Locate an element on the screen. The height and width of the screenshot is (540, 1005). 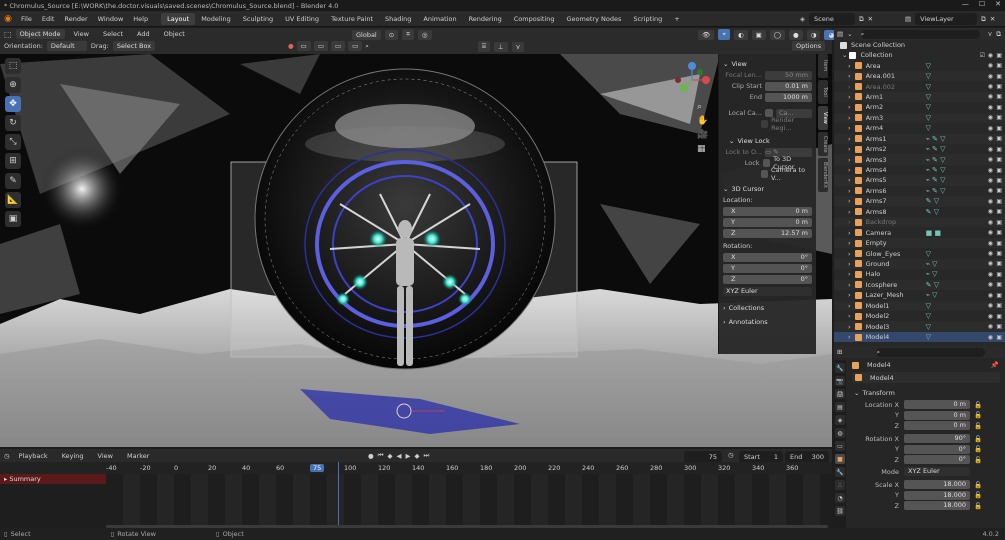
outliner-item: › Arms1 ⌁ ✎ ▽ ◉ ▣ is located at coordinates (919, 138).